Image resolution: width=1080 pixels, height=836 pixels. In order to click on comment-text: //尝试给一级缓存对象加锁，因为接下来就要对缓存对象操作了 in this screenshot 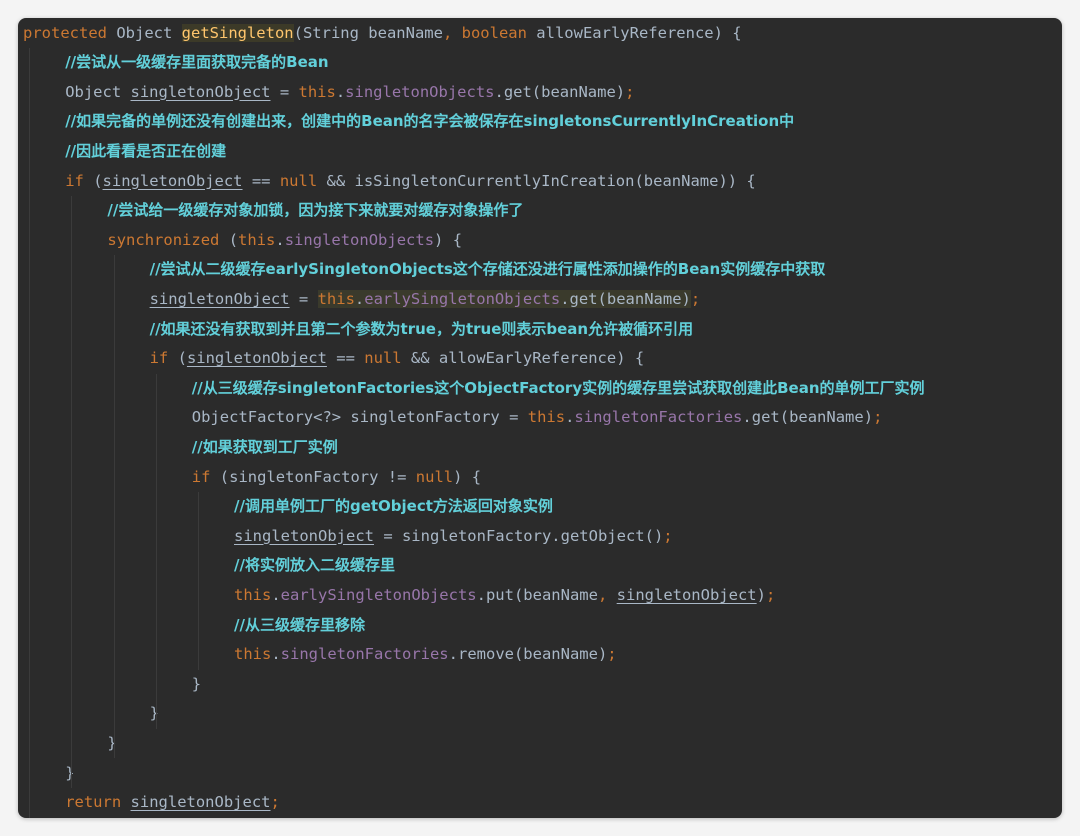, I will do `click(315, 210)`.